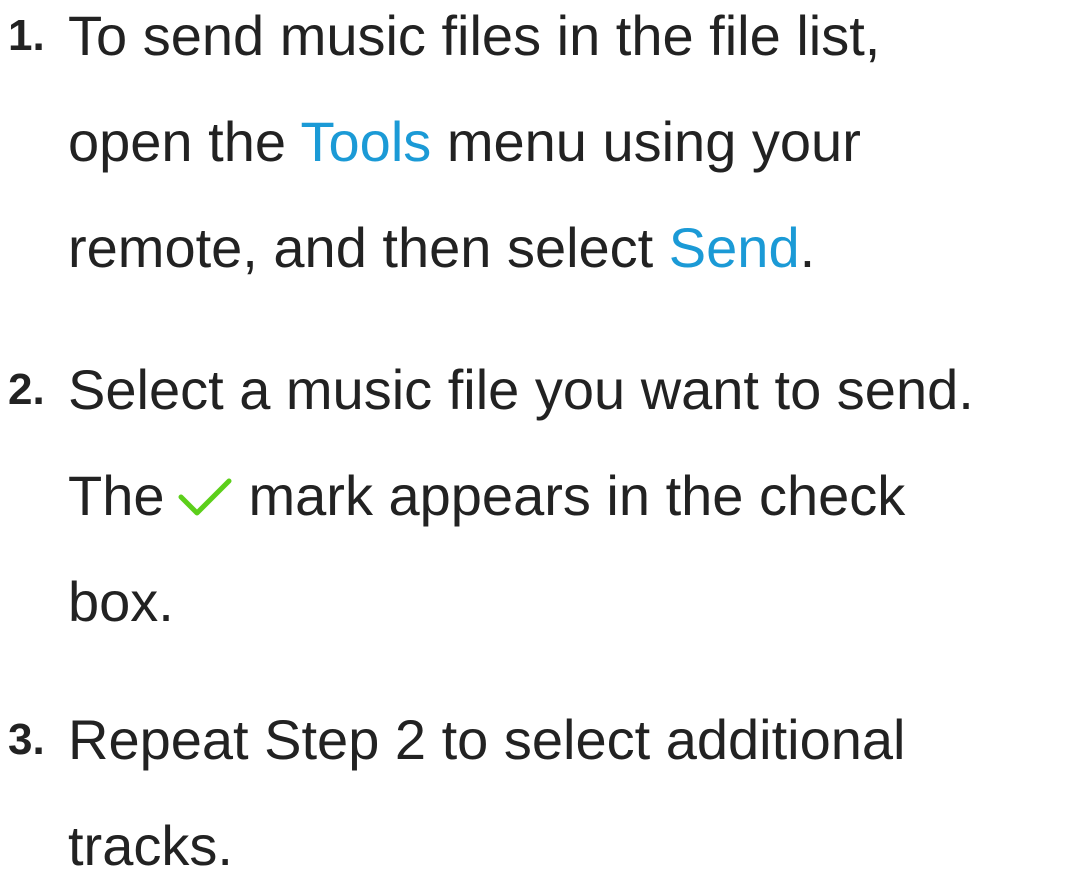 This screenshot has height=877, width=1085. Describe the element at coordinates (150, 845) in the screenshot. I see `step-3-line-2: tracks.` at that location.